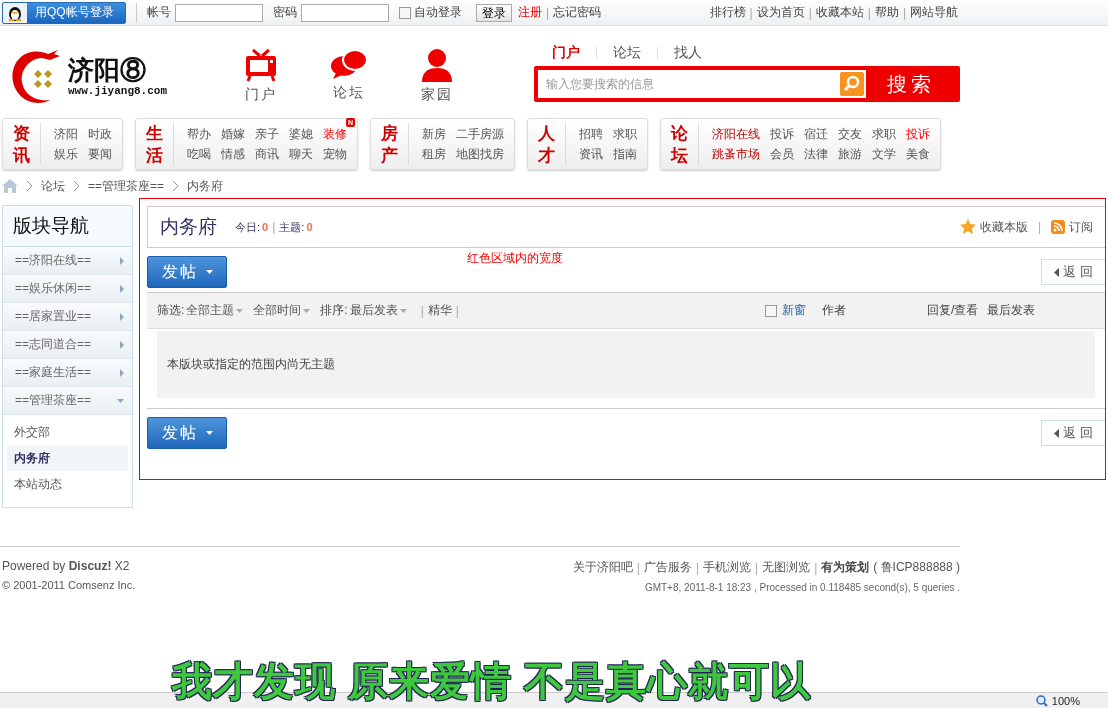  What do you see at coordinates (66, 134) in the screenshot?
I see `category-link: 济阳` at bounding box center [66, 134].